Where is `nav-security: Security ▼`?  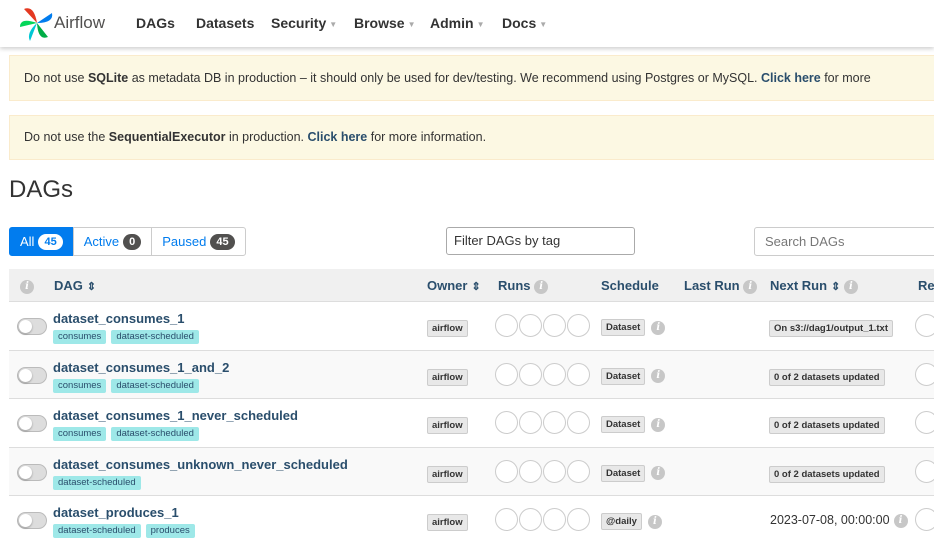
nav-security: Security ▼ is located at coordinates (304, 23).